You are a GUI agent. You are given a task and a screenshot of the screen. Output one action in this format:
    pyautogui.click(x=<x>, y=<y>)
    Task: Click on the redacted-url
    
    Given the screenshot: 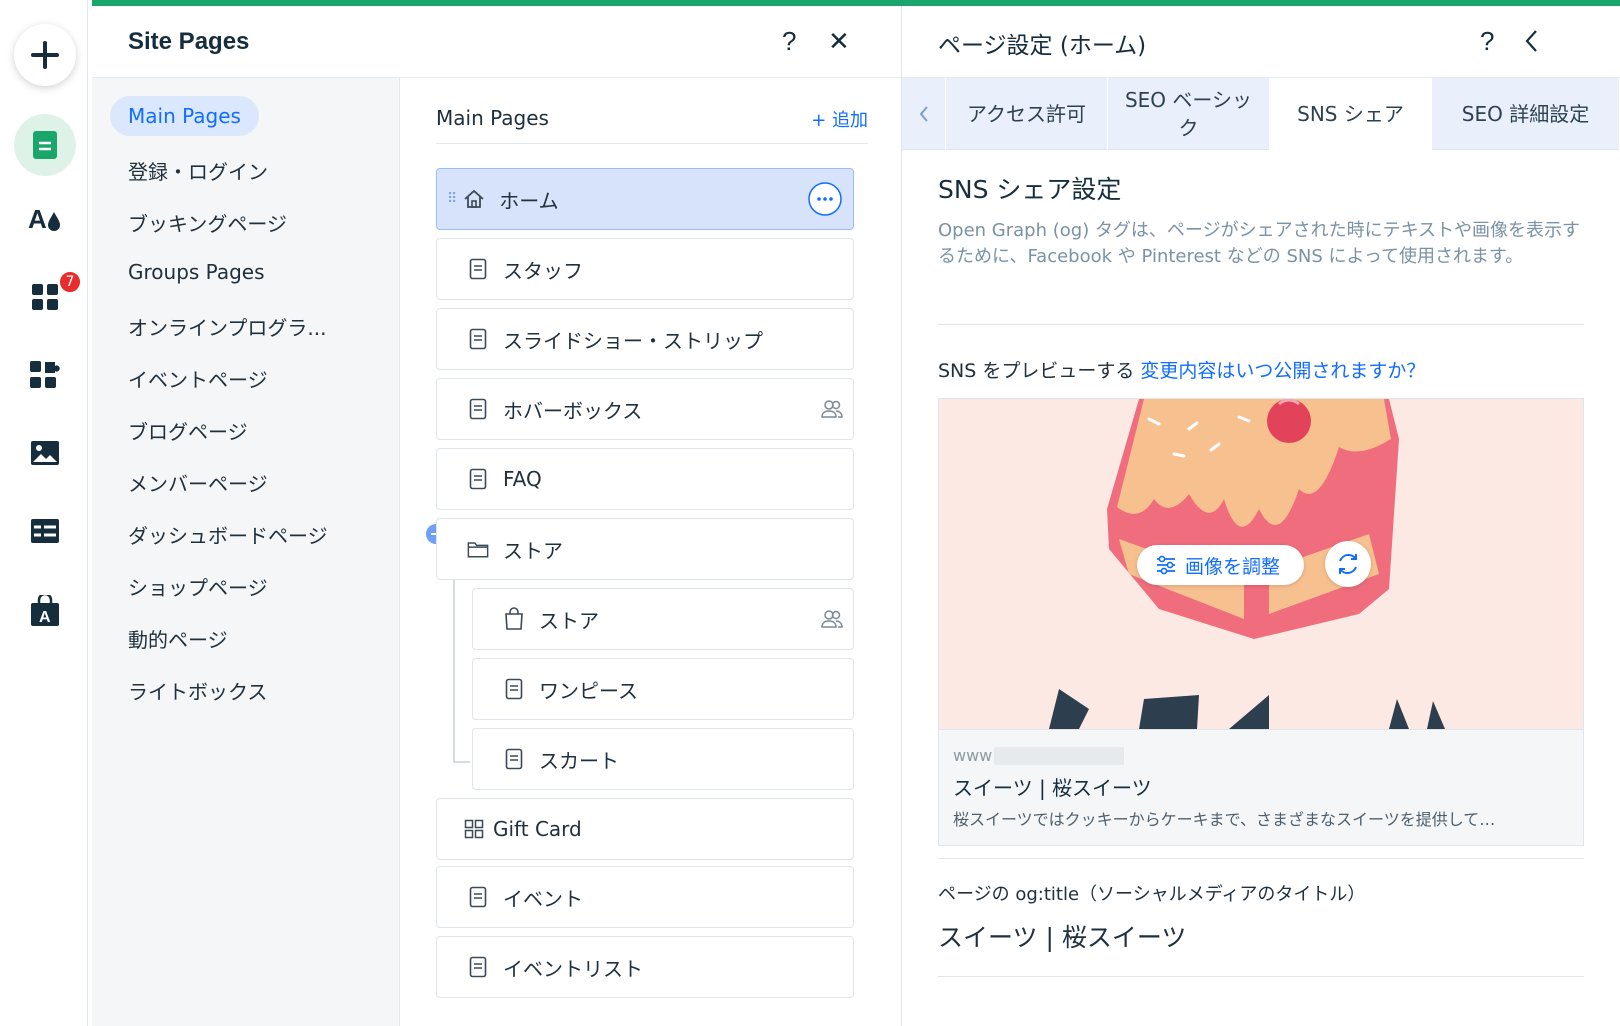 What is the action you would take?
    pyautogui.click(x=1059, y=755)
    